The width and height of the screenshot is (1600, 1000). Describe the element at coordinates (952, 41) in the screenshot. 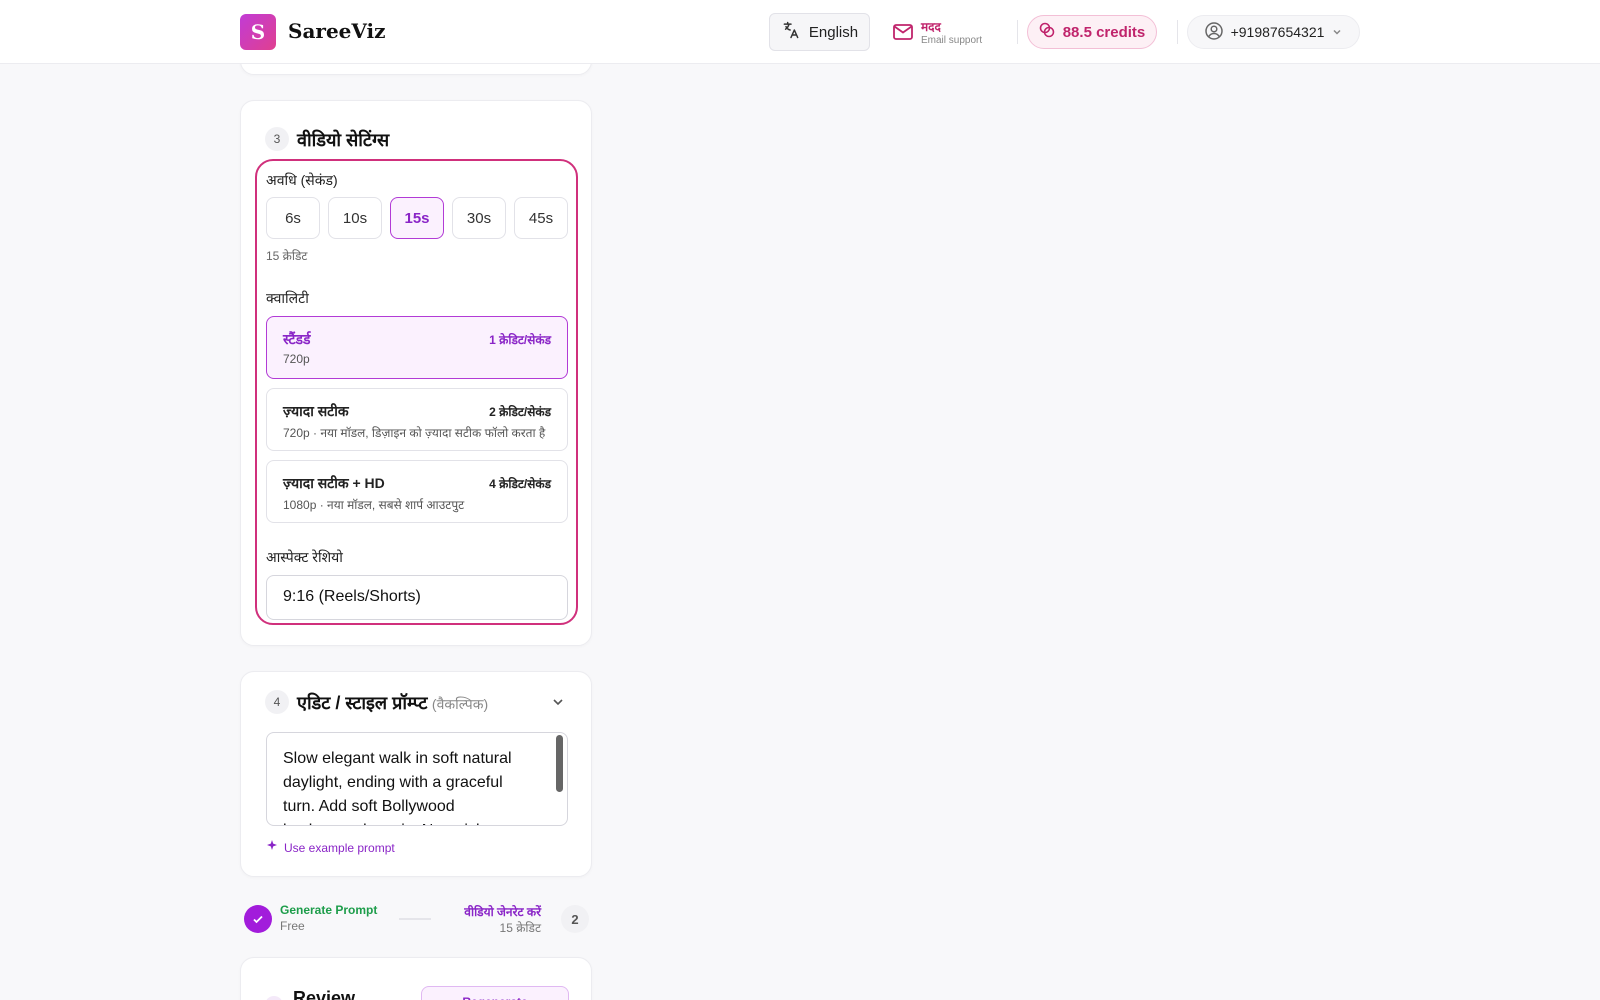

I see `help-subtitle: Email support` at that location.